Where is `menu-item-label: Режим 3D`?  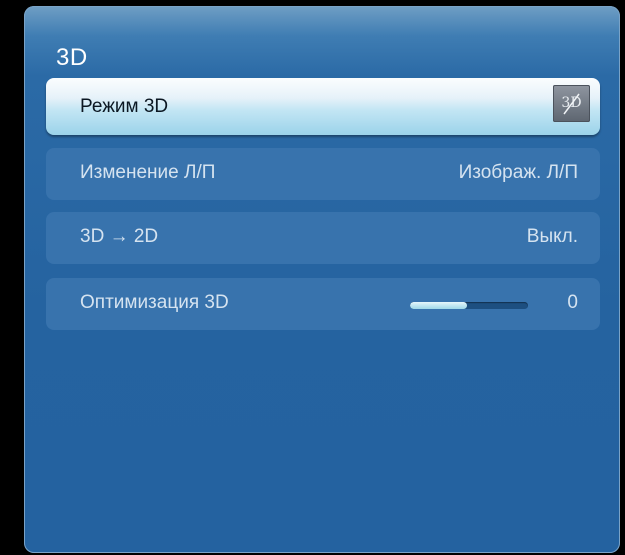
menu-item-label: Режим 3D is located at coordinates (124, 106).